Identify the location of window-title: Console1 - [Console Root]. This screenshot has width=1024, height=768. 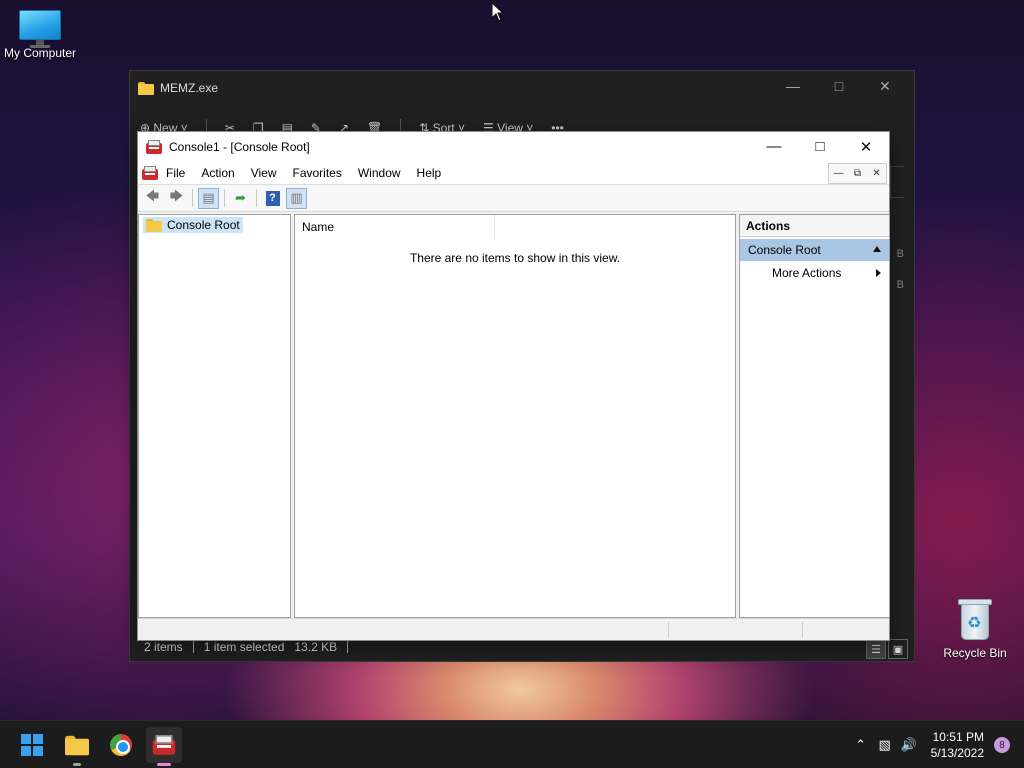
(239, 146).